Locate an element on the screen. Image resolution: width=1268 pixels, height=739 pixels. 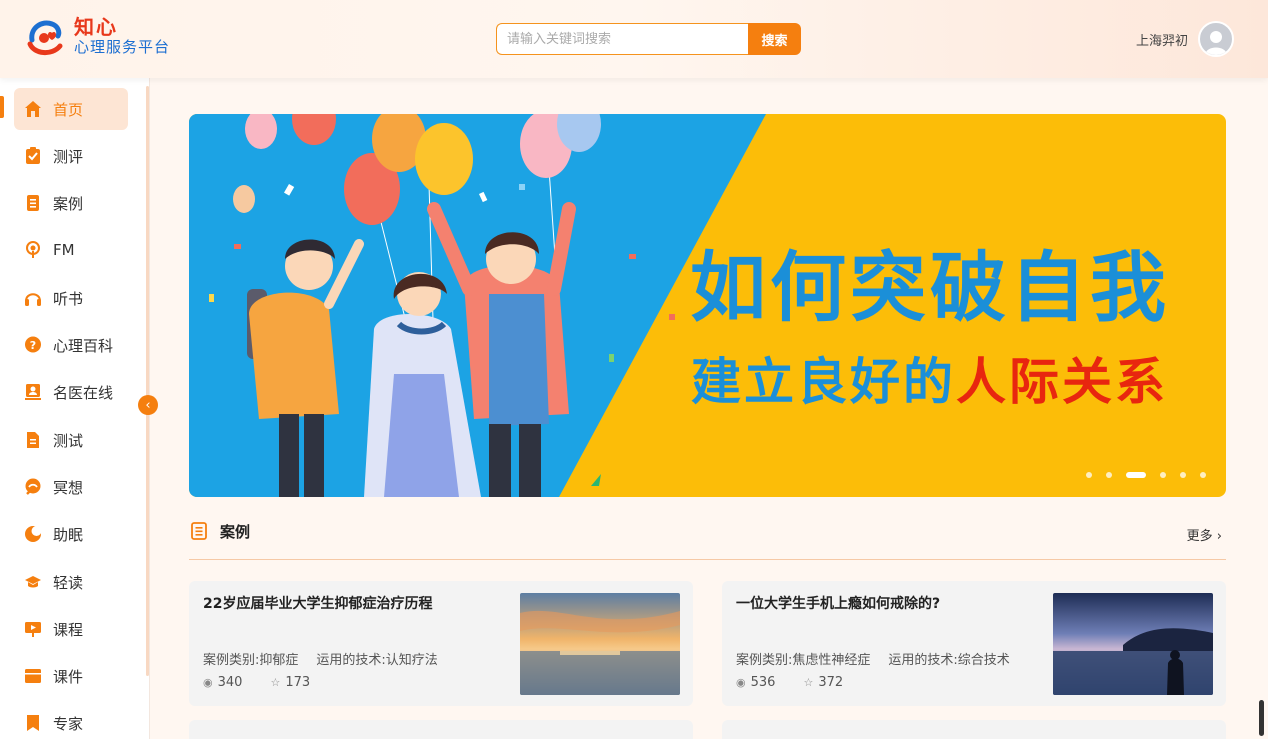
sidebar-item-courseware: 课件 is located at coordinates (71, 676).